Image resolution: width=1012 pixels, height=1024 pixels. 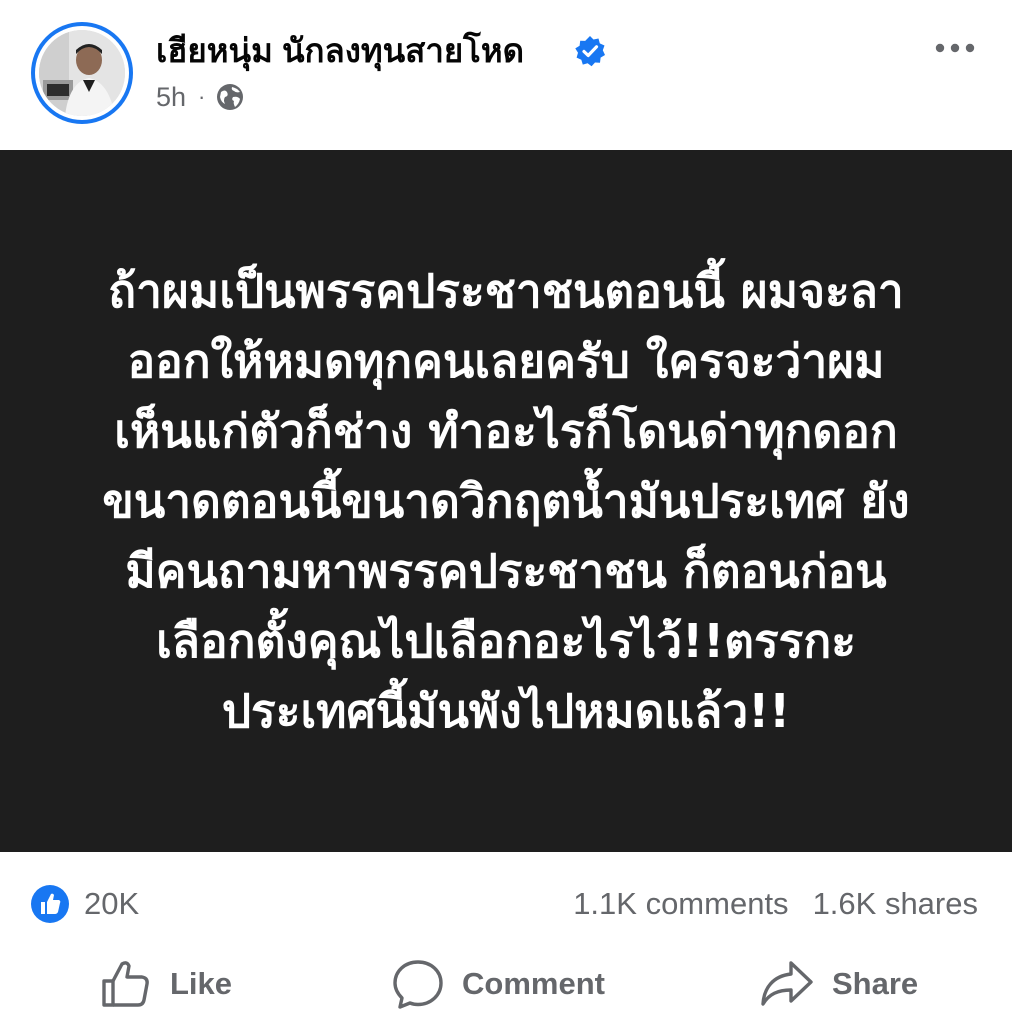 What do you see at coordinates (895, 903) in the screenshot?
I see `share-count: 1.6K shares` at bounding box center [895, 903].